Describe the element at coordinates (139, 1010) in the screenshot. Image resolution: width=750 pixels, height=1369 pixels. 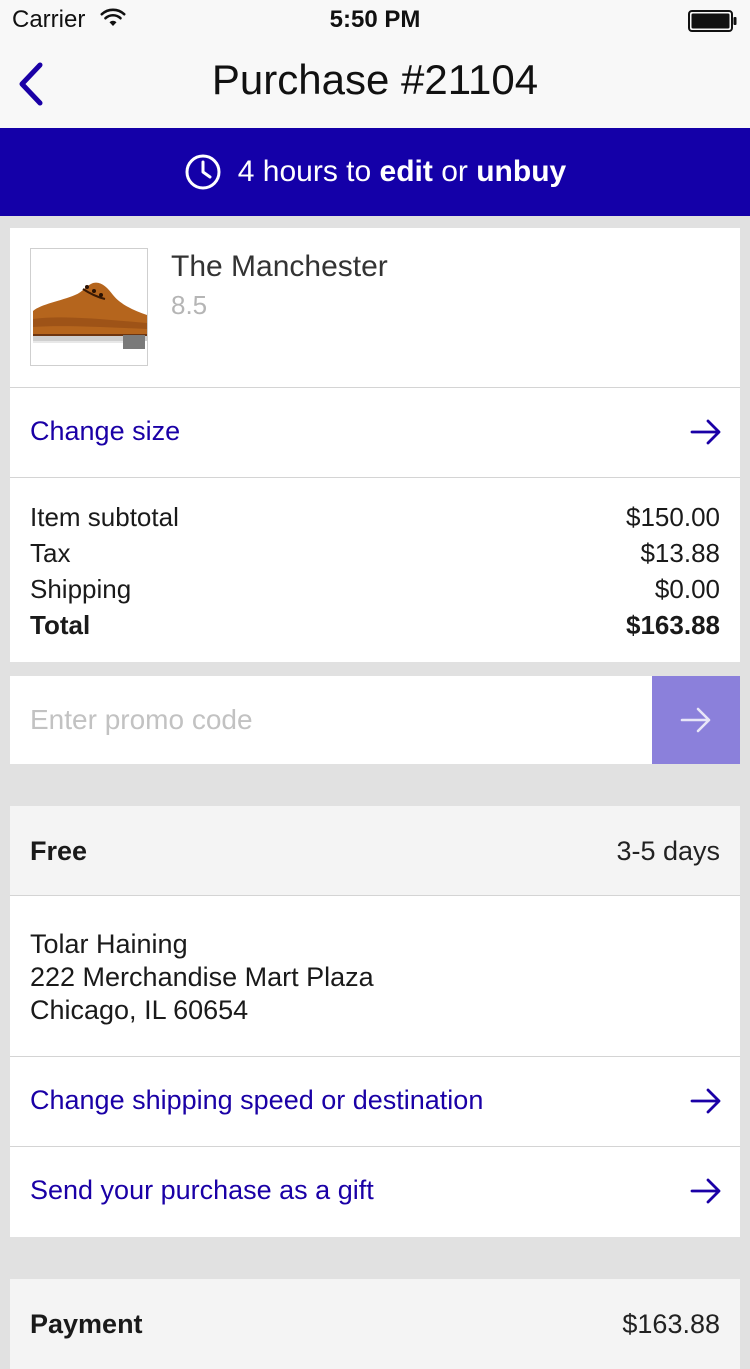
I see `address-city: Chicago, IL 60654` at that location.